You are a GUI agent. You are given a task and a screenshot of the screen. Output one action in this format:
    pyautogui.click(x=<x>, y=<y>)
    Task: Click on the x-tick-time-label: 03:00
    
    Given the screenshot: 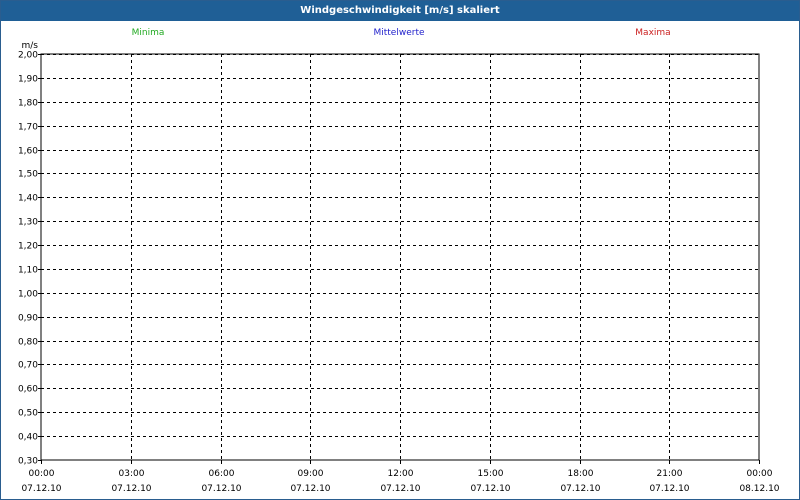 What is the action you would take?
    pyautogui.click(x=132, y=474)
    